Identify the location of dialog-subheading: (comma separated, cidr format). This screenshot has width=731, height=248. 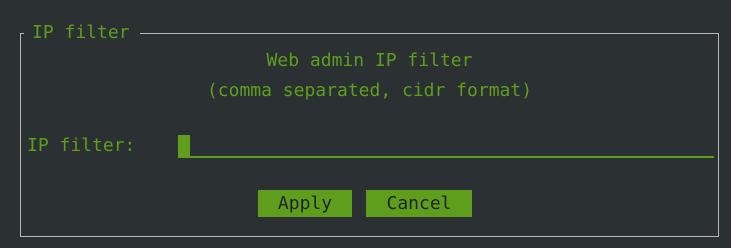
(369, 90).